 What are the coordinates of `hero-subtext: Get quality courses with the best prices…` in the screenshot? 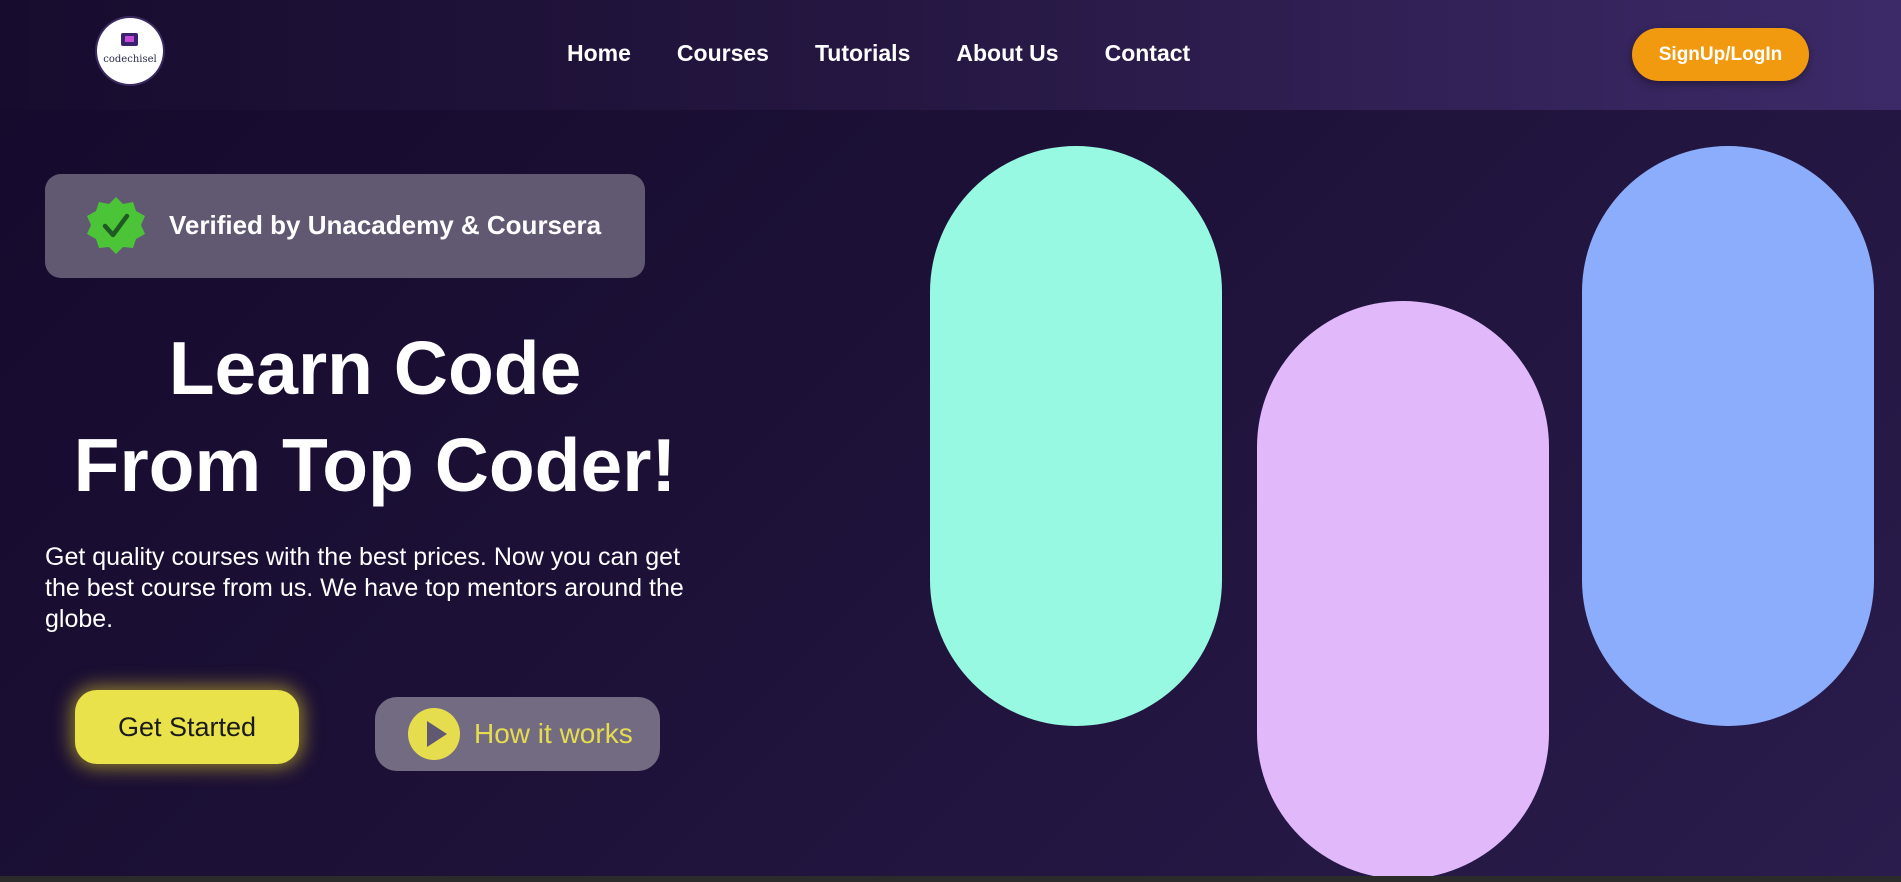 It's located at (364, 588).